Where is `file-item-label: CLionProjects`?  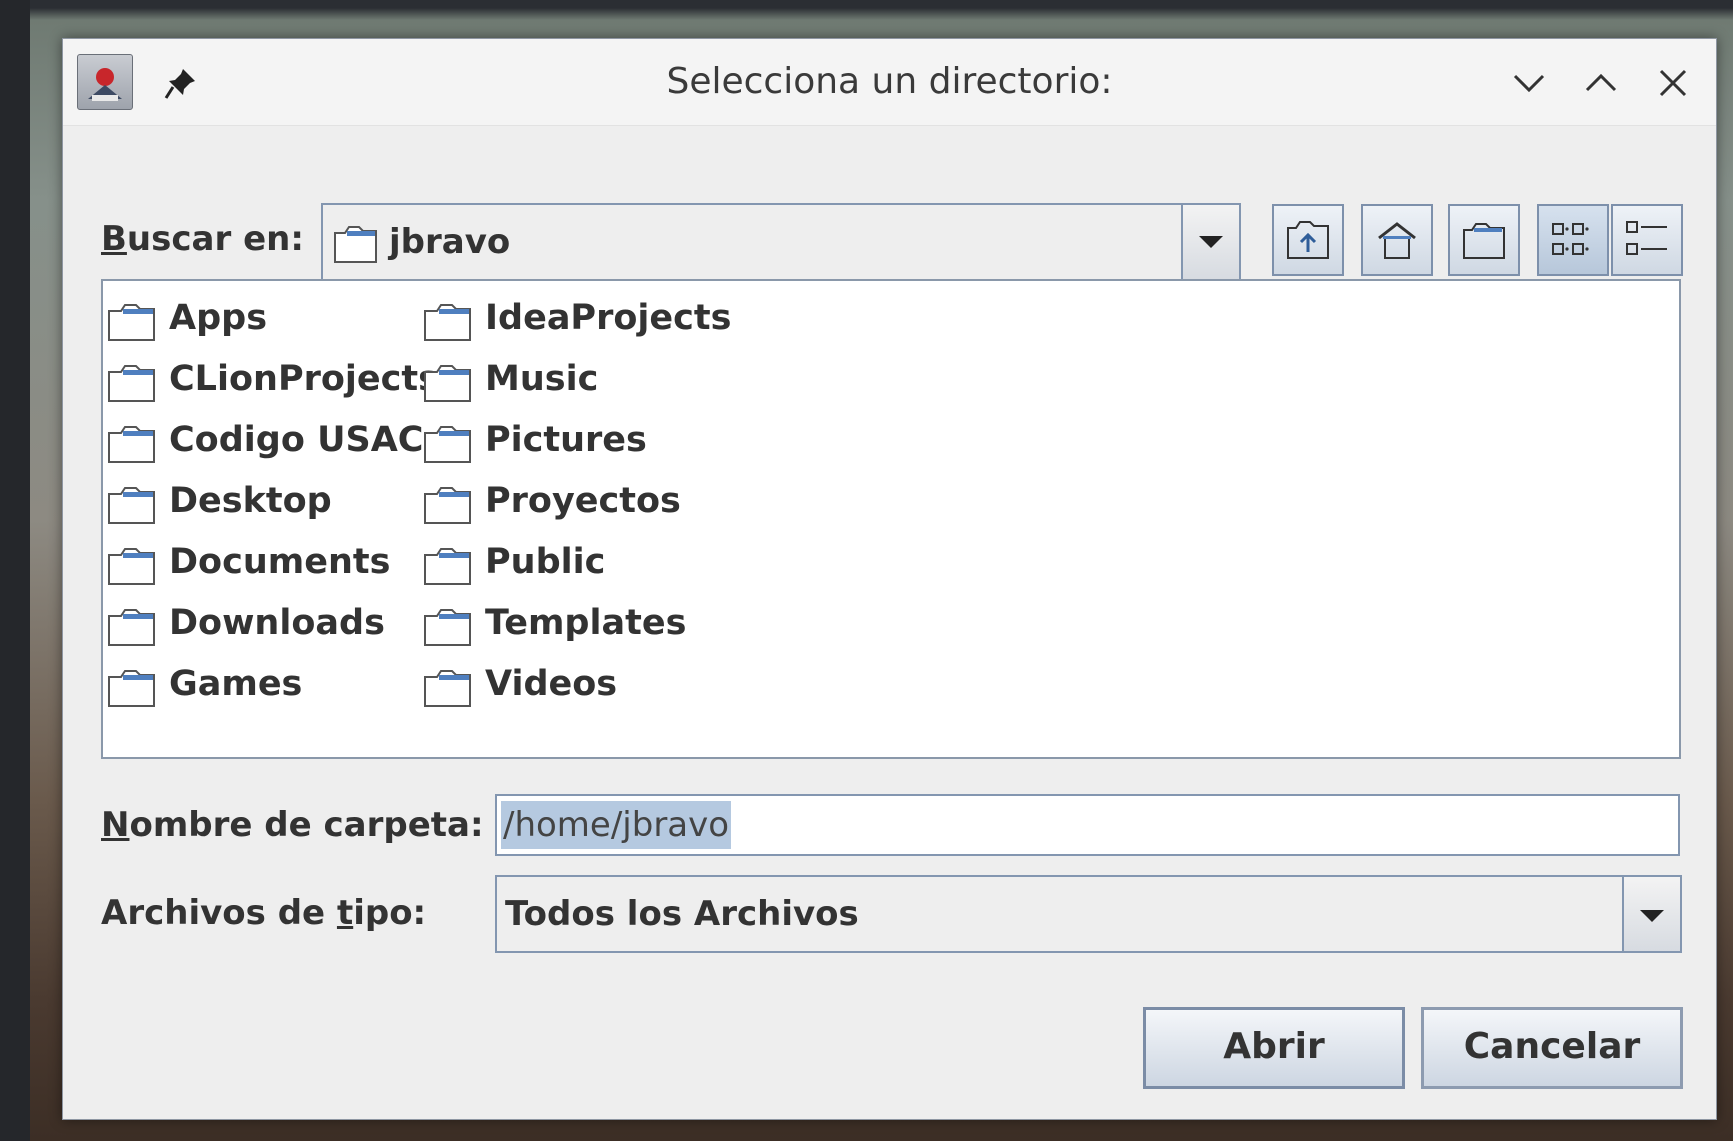
file-item-label: CLionProjects is located at coordinates (304, 379).